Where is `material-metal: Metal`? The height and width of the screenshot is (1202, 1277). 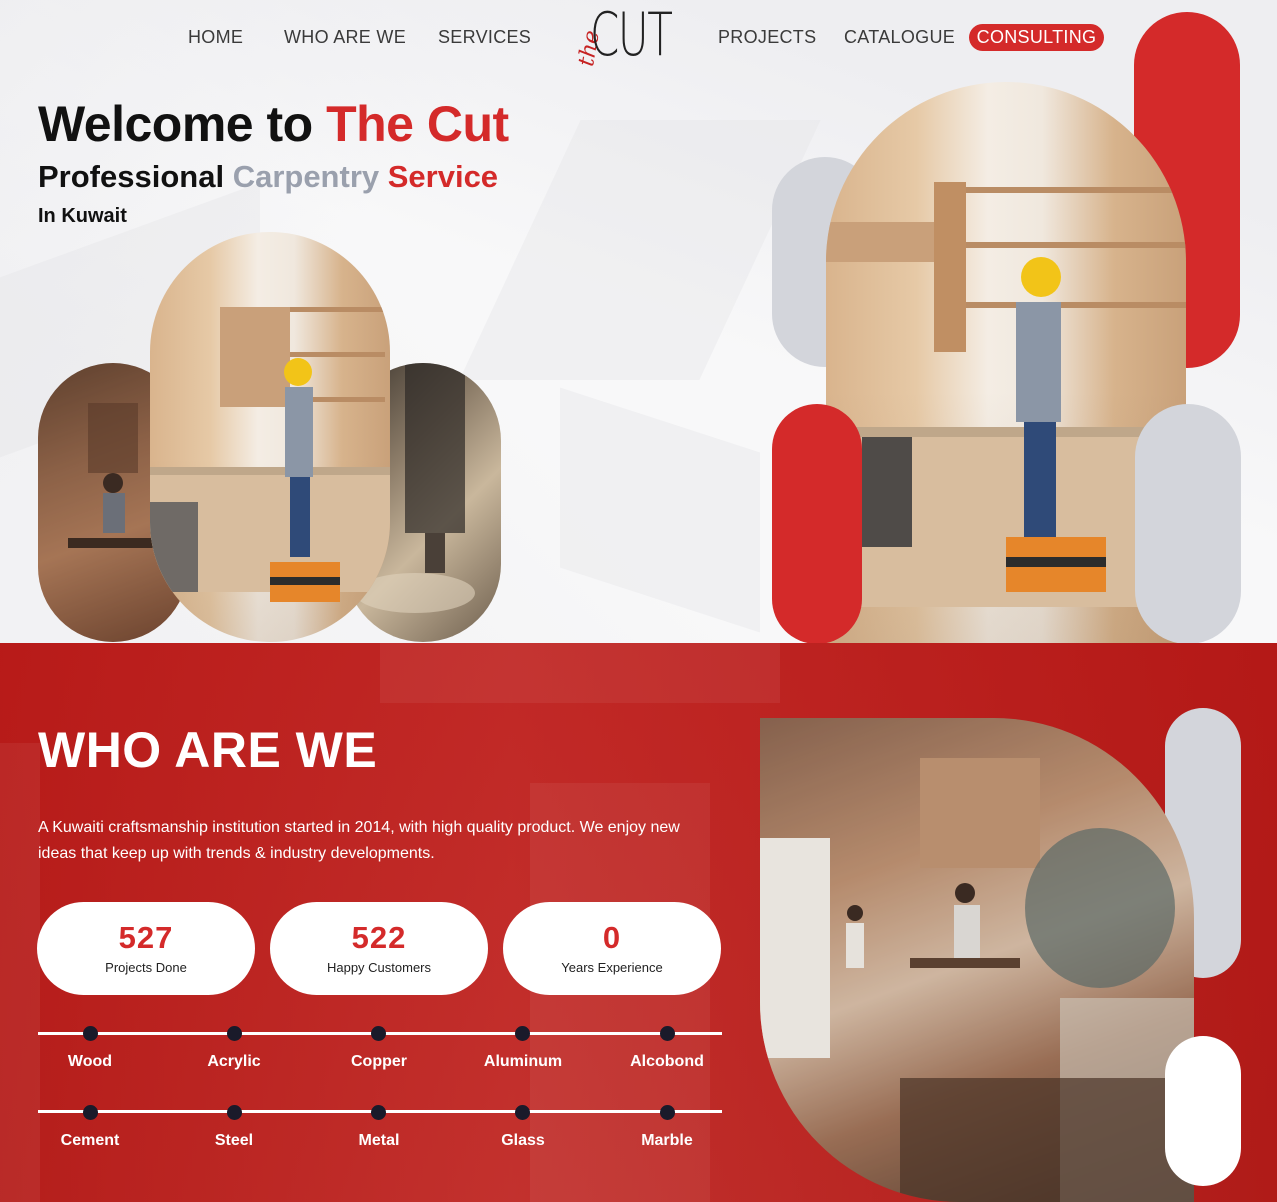
material-metal: Metal is located at coordinates (379, 1140).